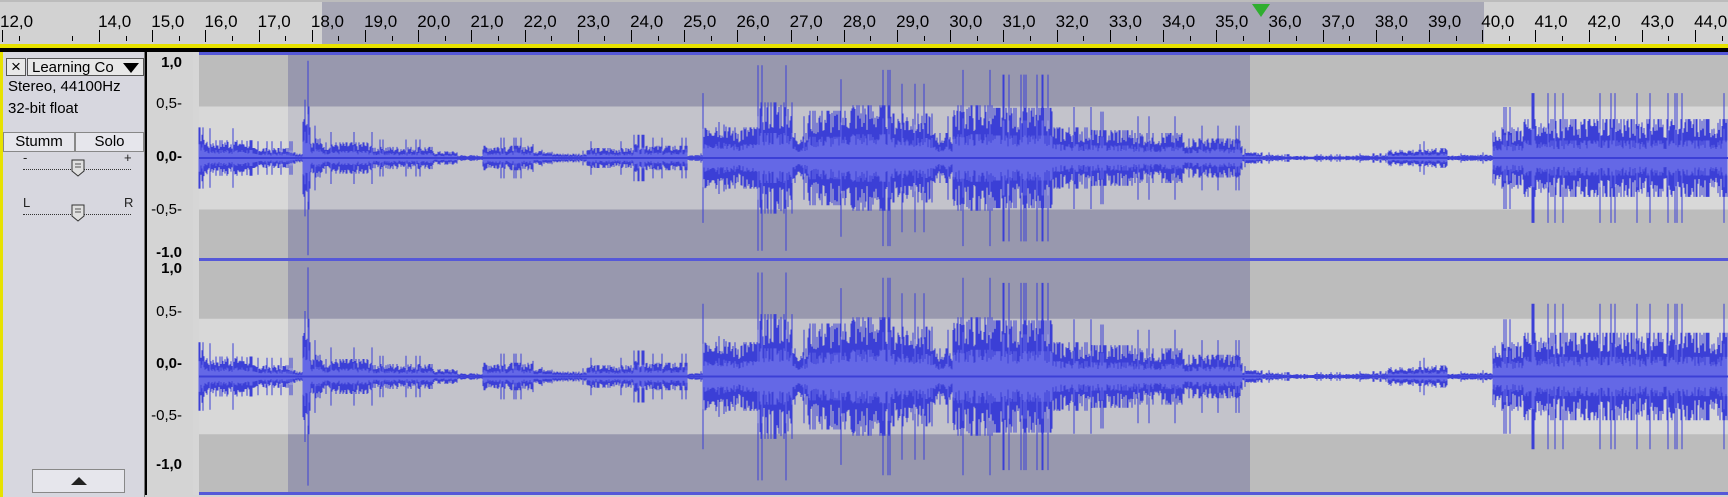 This screenshot has width=1728, height=497. What do you see at coordinates (381, 21) in the screenshot?
I see `ruler-label: 19,0` at bounding box center [381, 21].